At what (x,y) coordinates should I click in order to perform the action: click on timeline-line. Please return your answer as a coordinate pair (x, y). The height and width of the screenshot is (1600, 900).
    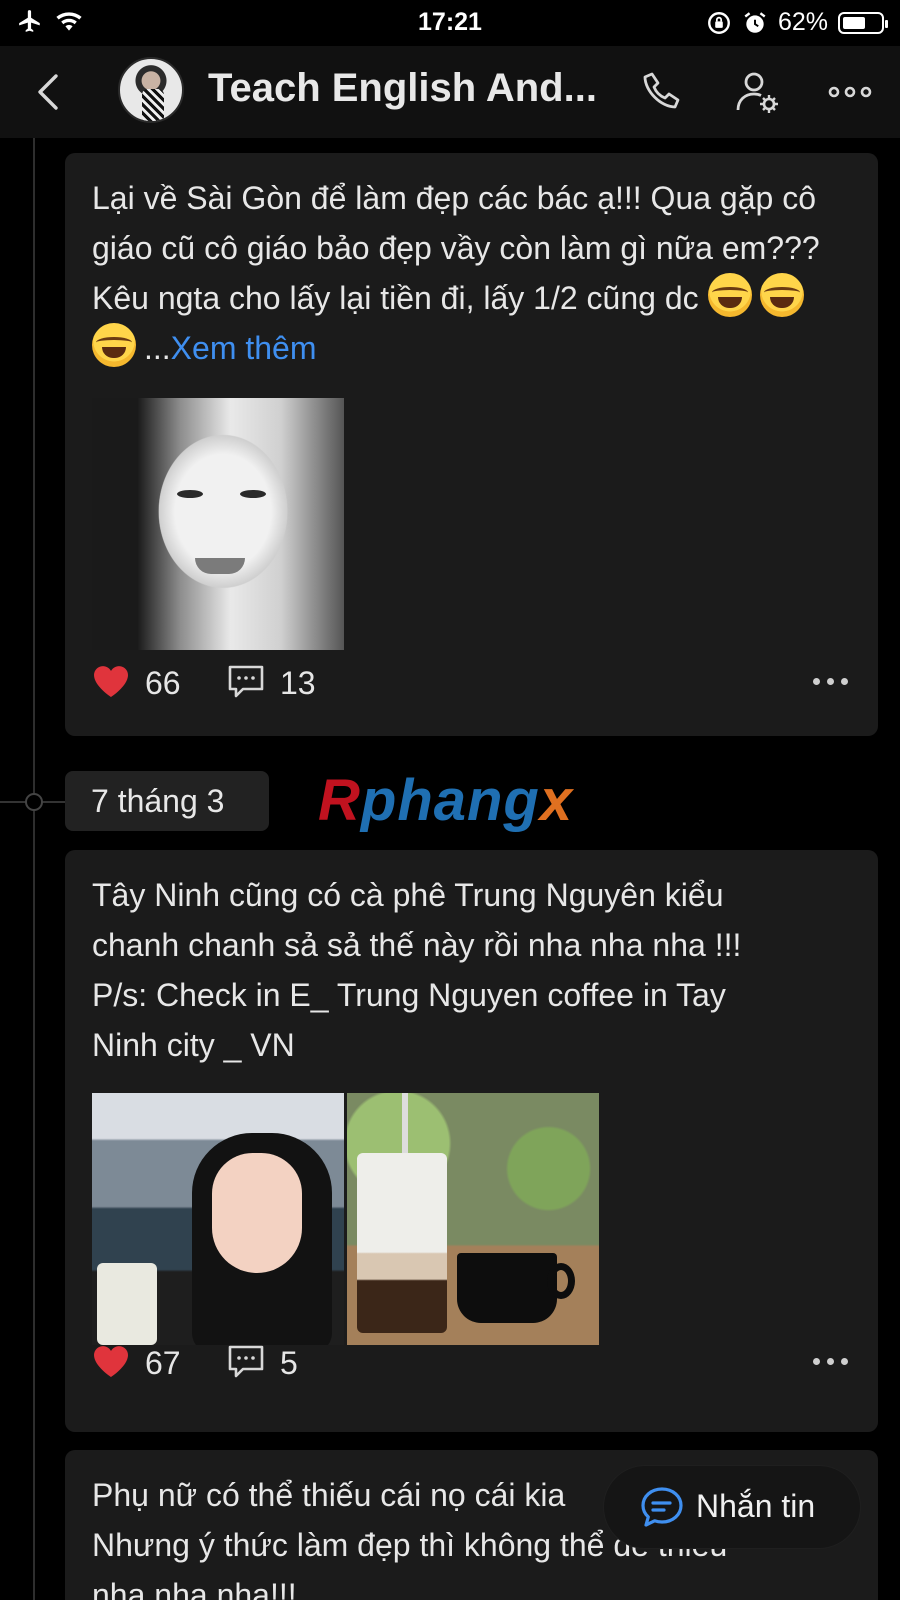
    Looking at the image, I should click on (34, 869).